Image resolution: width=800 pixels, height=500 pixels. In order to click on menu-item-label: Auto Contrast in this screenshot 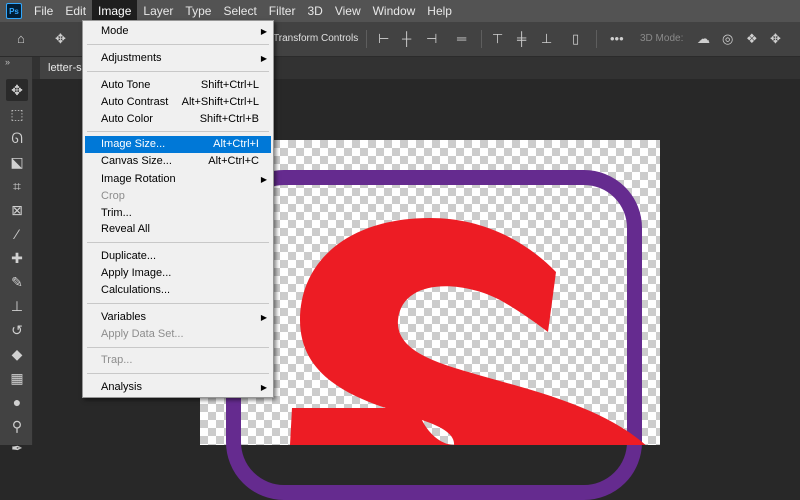, I will do `click(135, 102)`.